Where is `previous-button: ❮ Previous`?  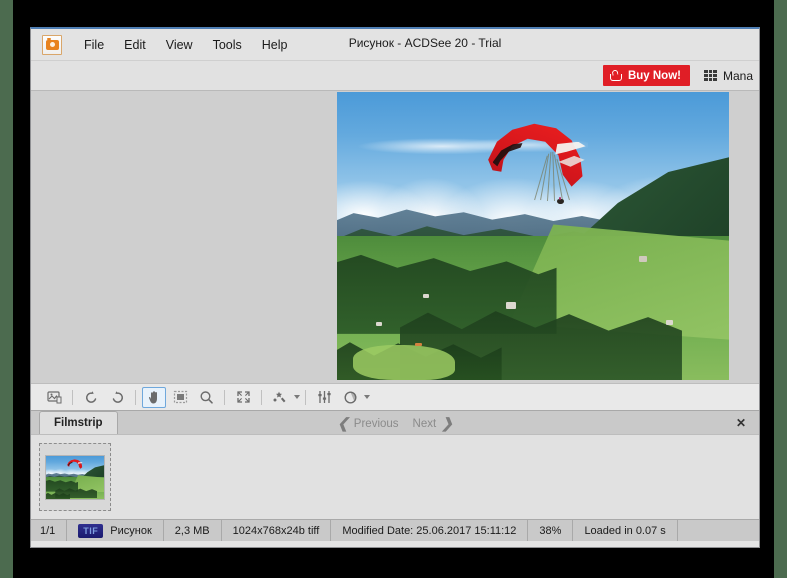 previous-button: ❮ Previous is located at coordinates (367, 423).